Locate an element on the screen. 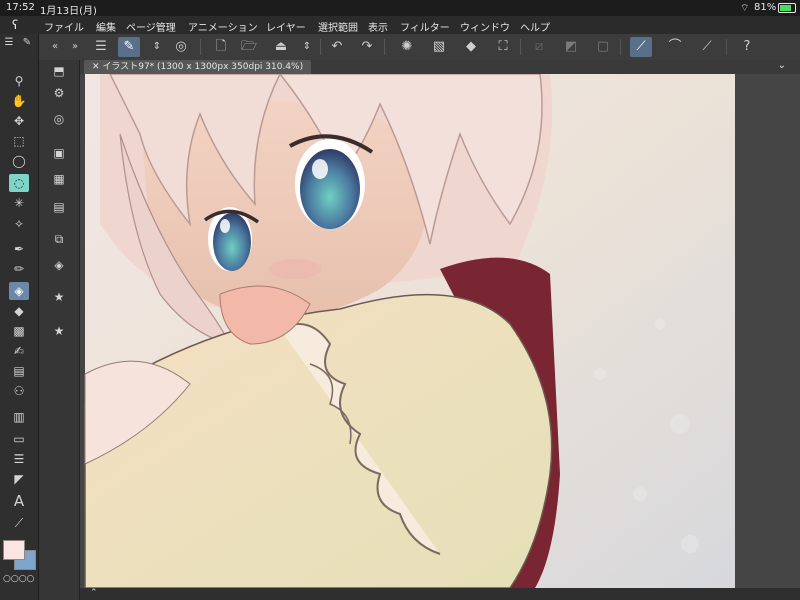  menu-file: ファイル is located at coordinates (64, 26).